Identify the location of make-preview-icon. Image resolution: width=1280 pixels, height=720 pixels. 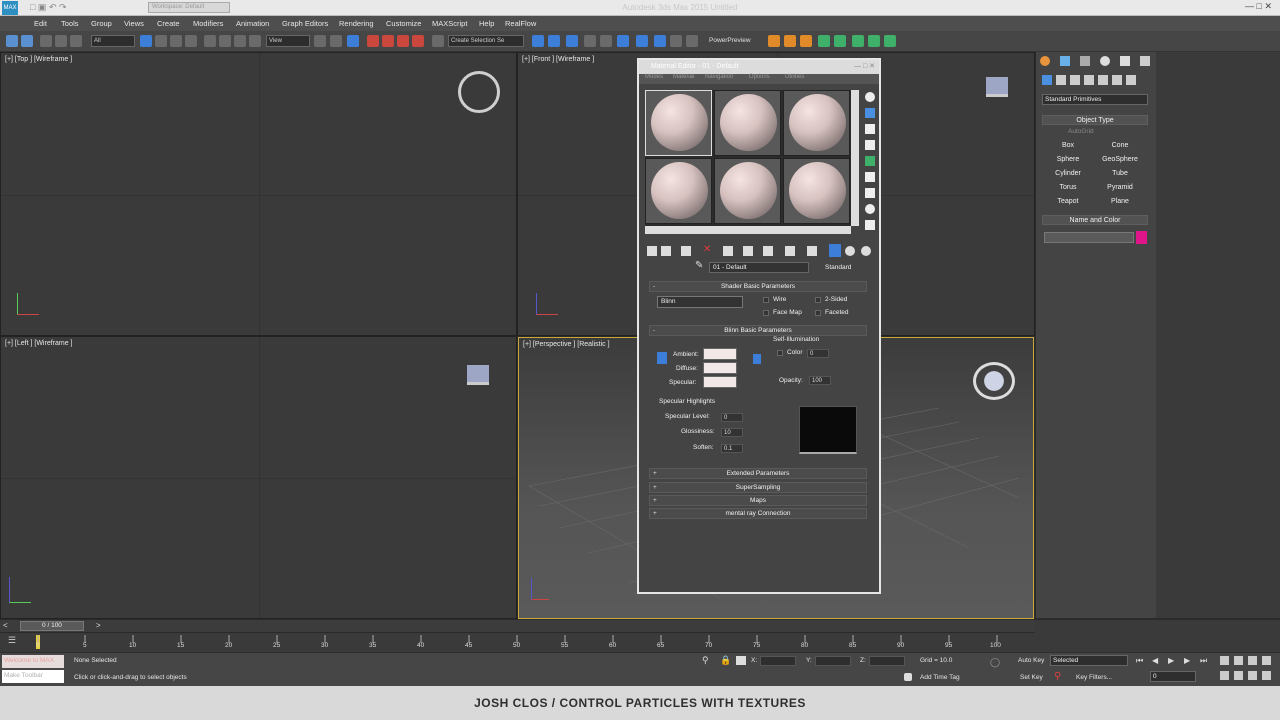
(870, 177).